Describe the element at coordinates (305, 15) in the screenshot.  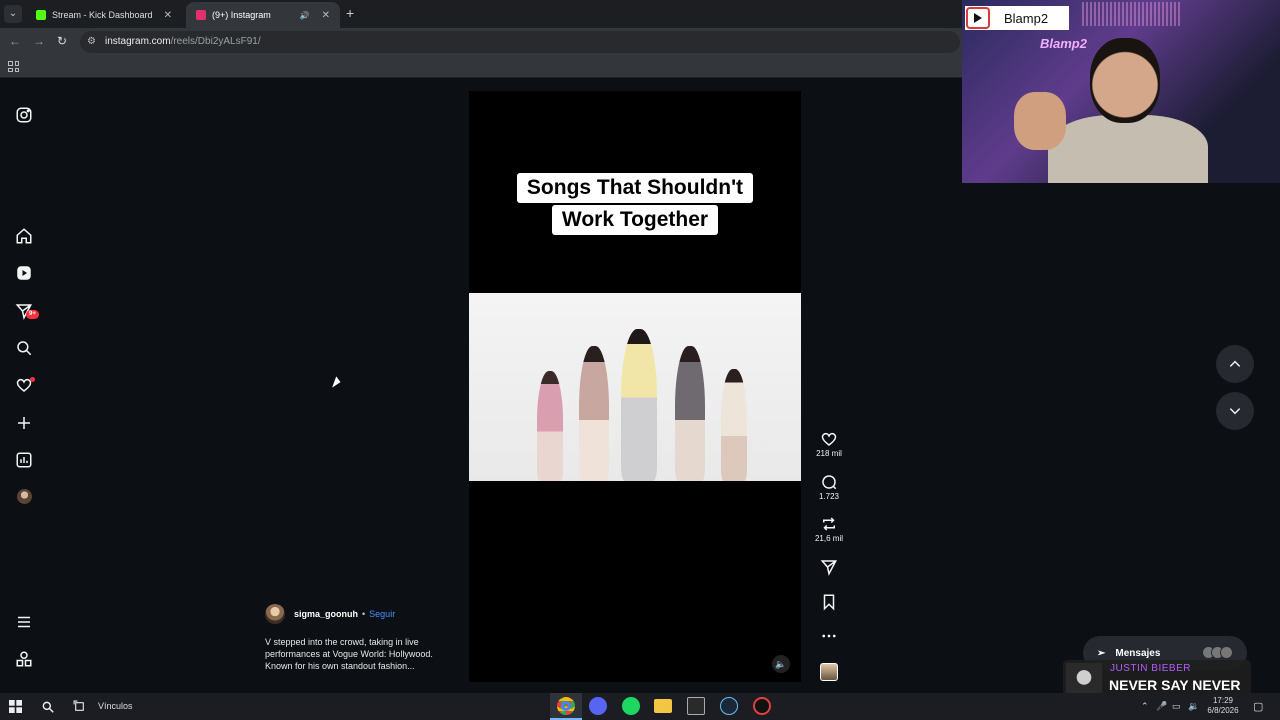
I see `speaker-icon: 🔊` at that location.